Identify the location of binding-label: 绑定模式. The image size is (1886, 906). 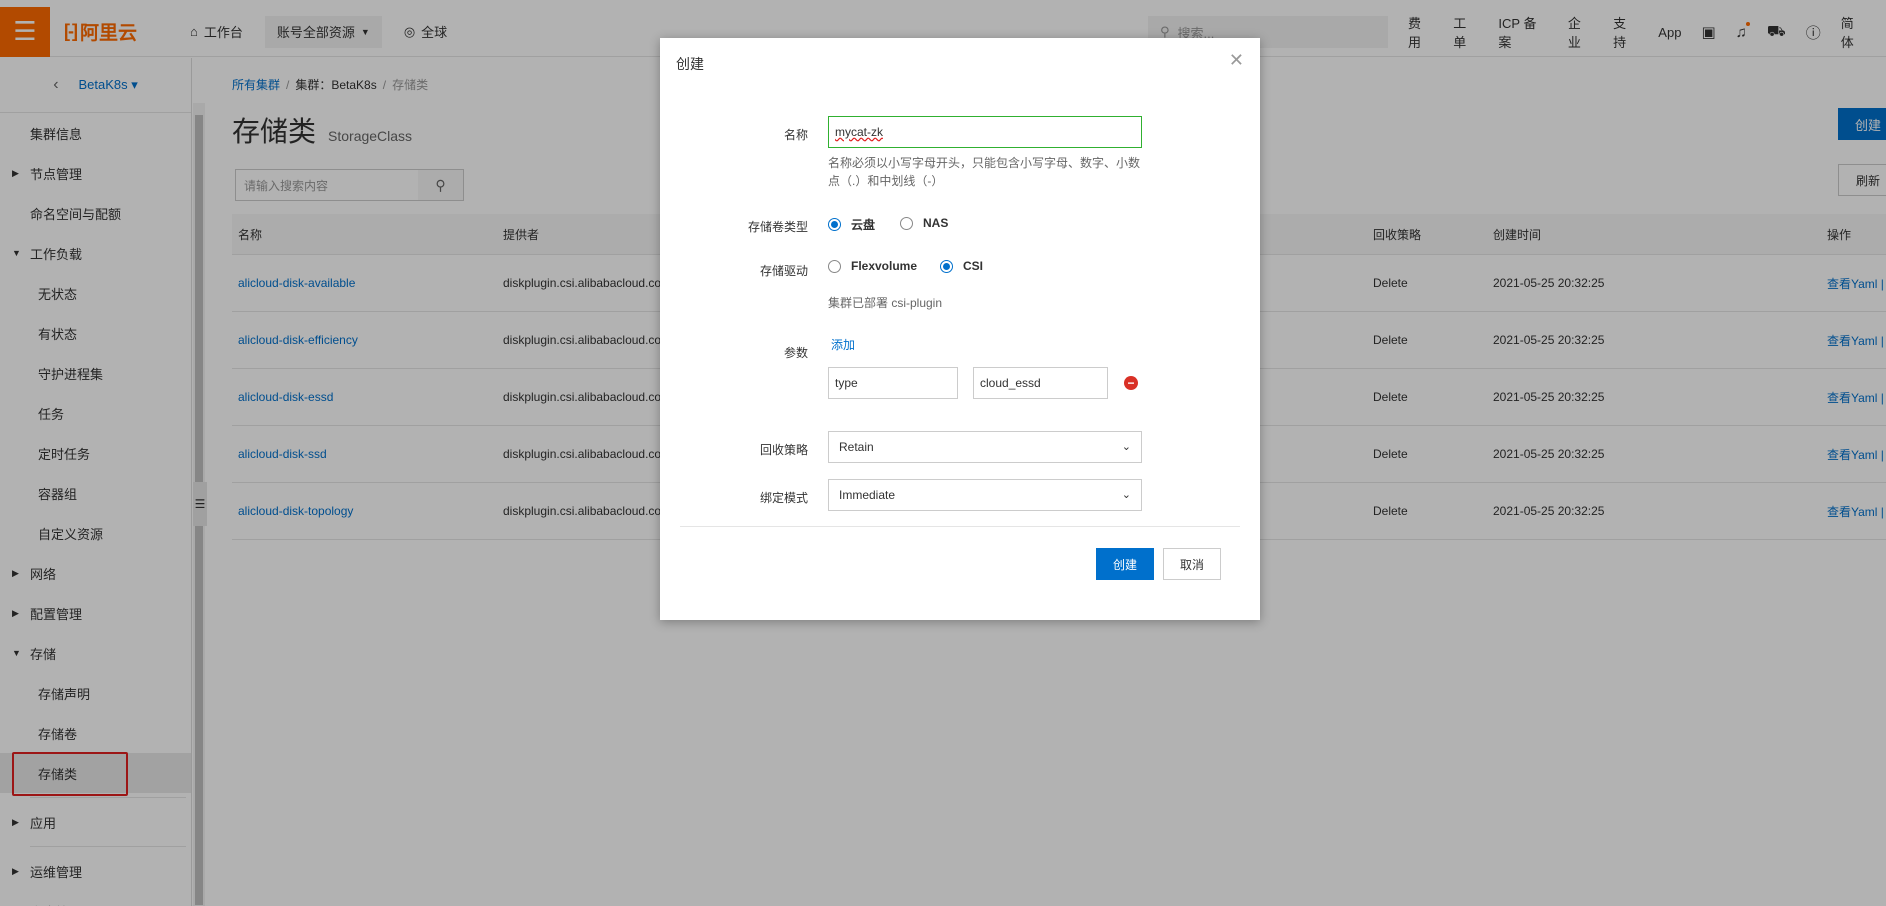
(783, 498).